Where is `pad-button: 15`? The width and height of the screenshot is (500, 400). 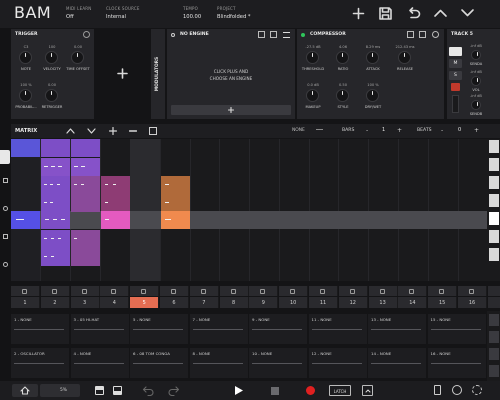 pad-button: 15 is located at coordinates (443, 302).